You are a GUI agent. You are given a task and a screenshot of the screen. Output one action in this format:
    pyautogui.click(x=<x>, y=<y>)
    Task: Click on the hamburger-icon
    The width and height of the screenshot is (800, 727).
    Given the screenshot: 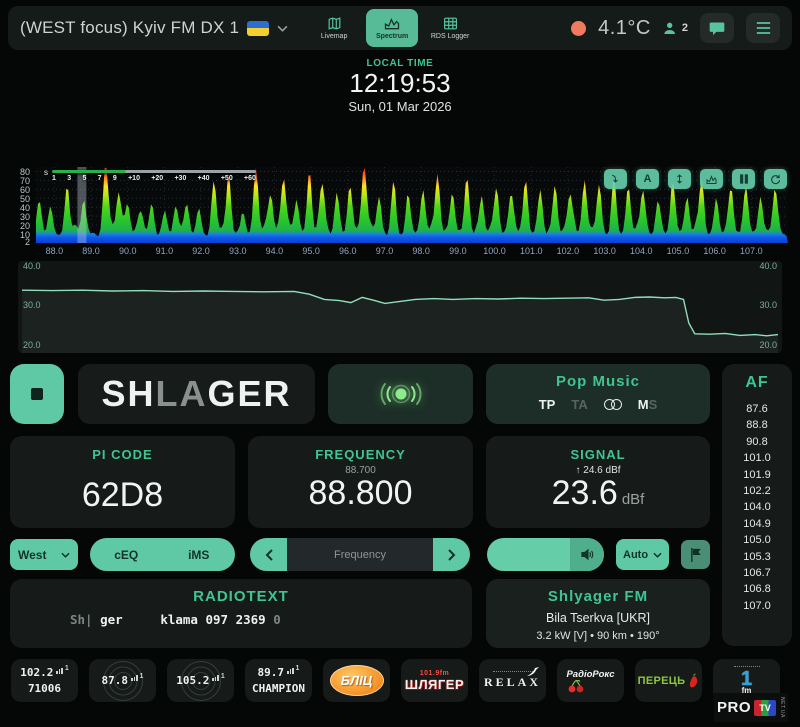 What is the action you would take?
    pyautogui.click(x=763, y=28)
    